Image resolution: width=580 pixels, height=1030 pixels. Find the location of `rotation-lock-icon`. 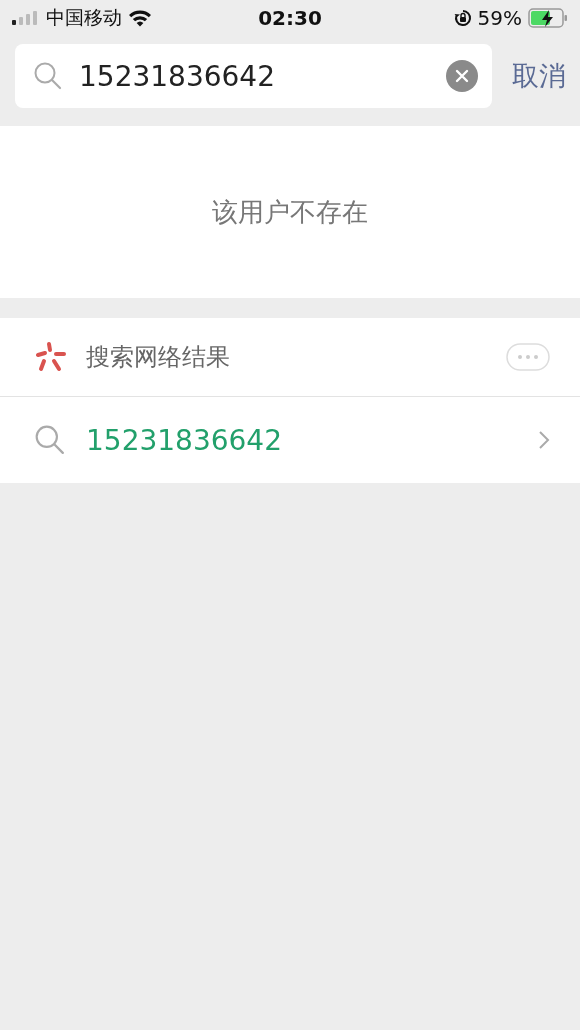

rotation-lock-icon is located at coordinates (462, 18).